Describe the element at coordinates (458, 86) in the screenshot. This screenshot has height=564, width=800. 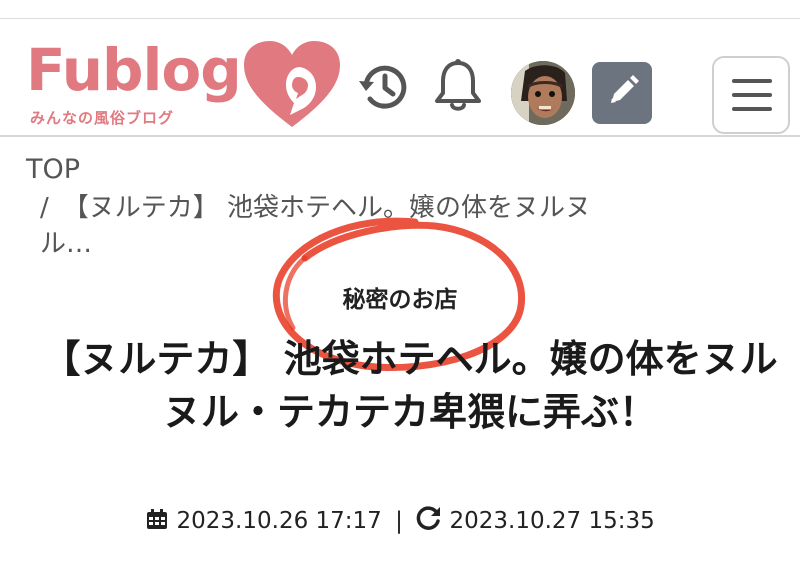
I see `bell-icon` at that location.